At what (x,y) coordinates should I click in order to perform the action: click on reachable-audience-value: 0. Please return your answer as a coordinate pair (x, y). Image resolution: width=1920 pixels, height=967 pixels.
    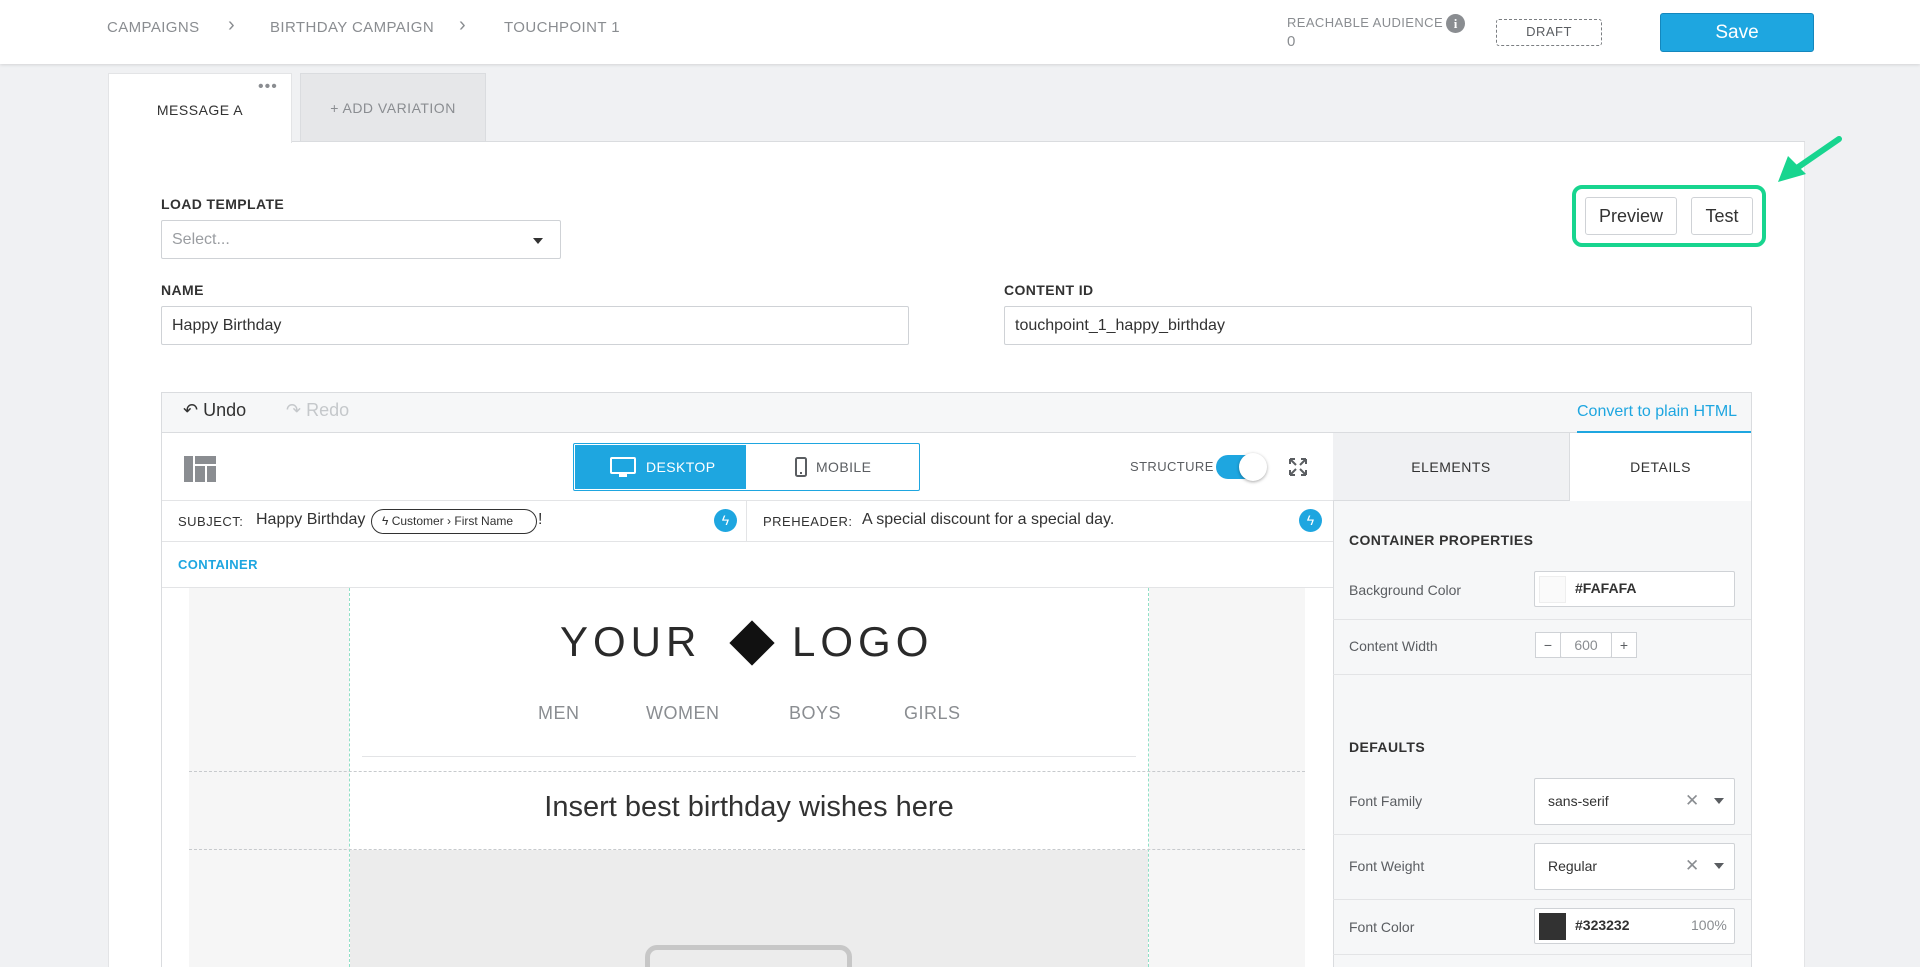
    Looking at the image, I should click on (1291, 41).